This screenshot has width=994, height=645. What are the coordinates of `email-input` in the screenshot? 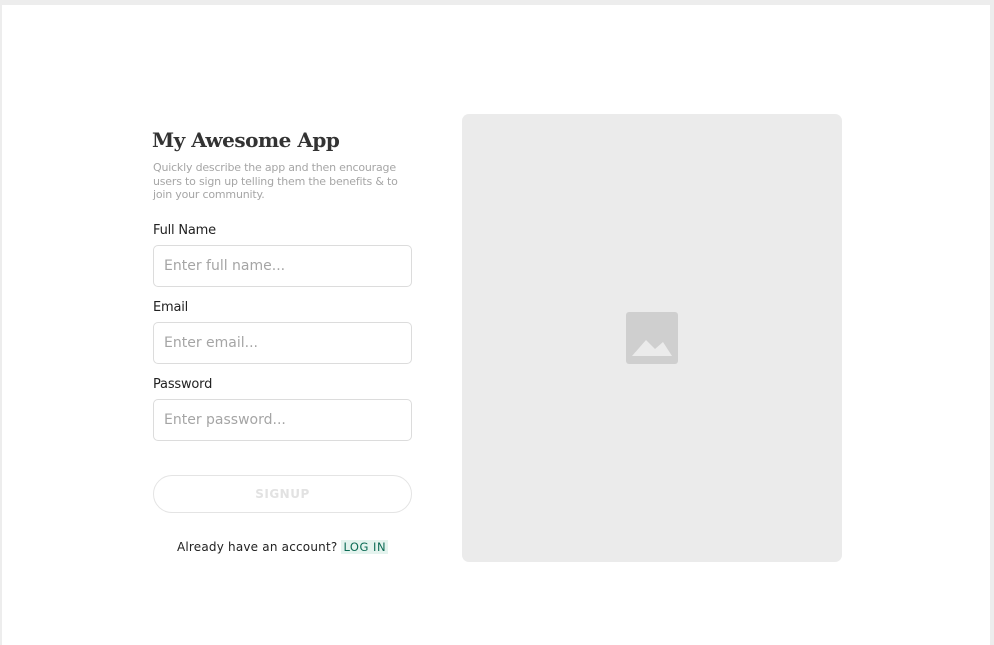 It's located at (282, 342).